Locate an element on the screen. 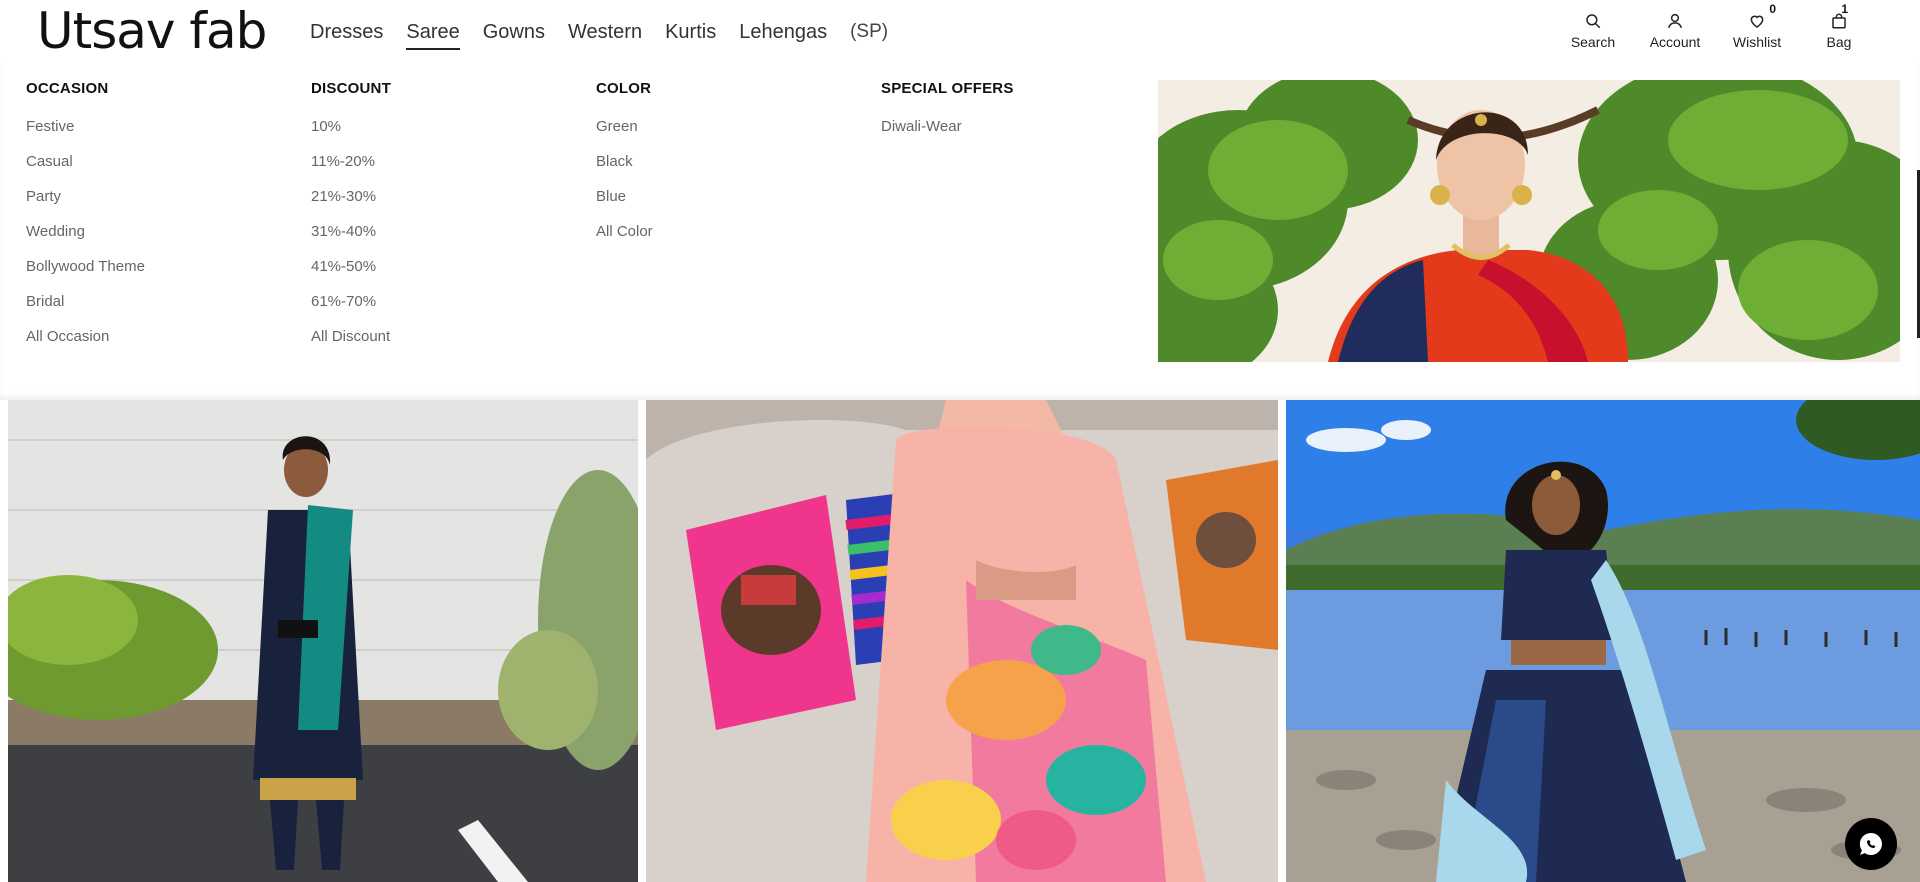  nav-item-kurtis: Kurtis is located at coordinates (690, 32).